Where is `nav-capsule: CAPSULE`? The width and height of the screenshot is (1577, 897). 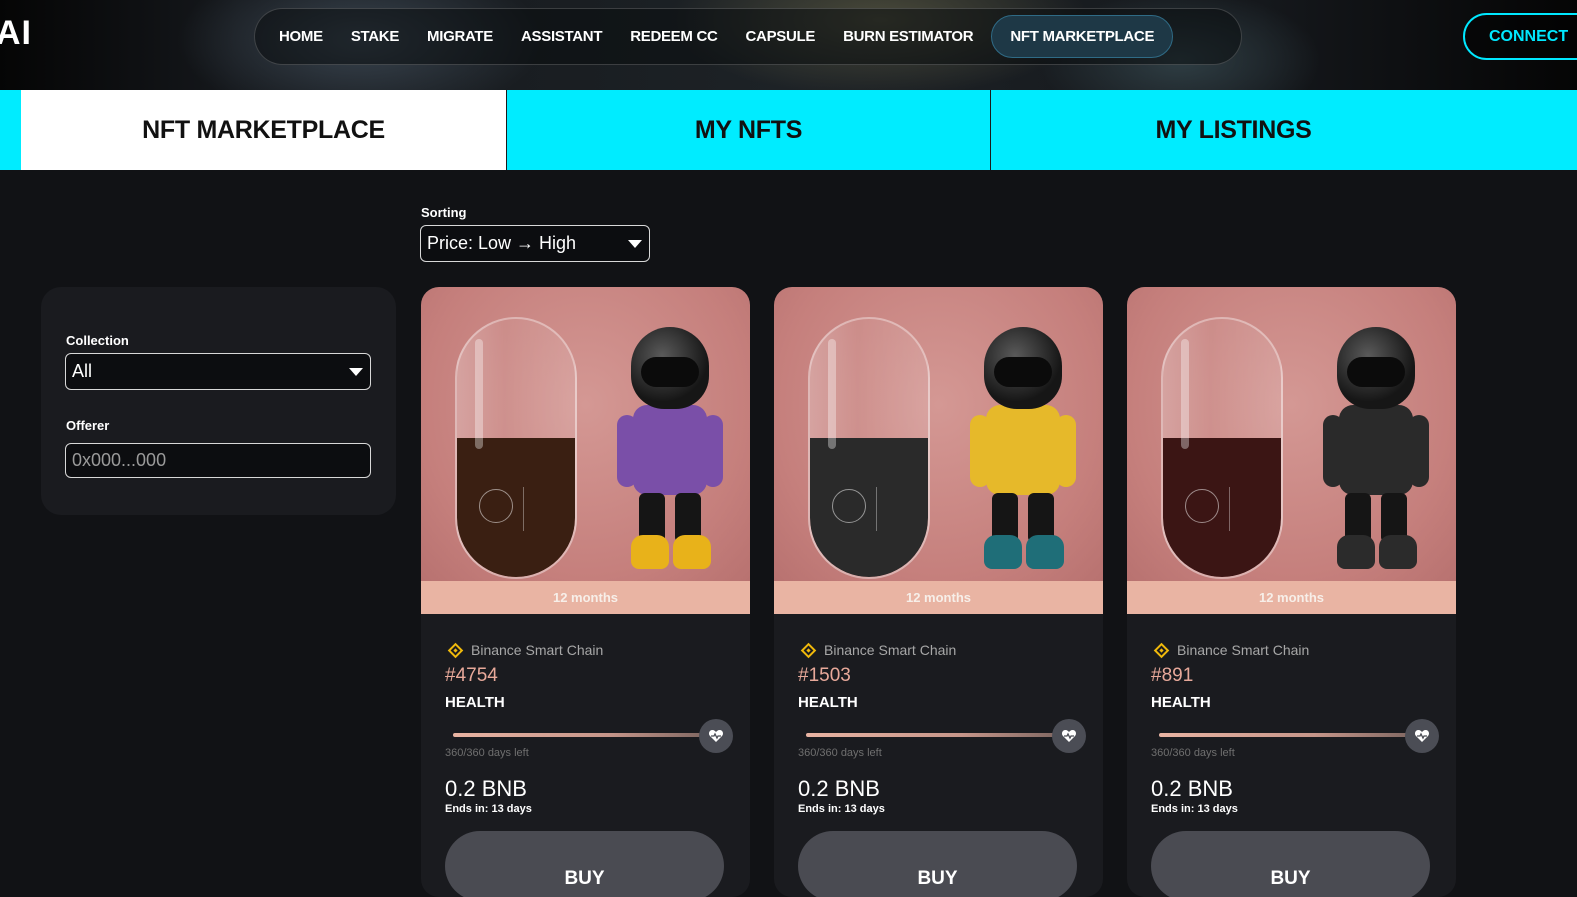
nav-capsule: CAPSULE is located at coordinates (781, 36).